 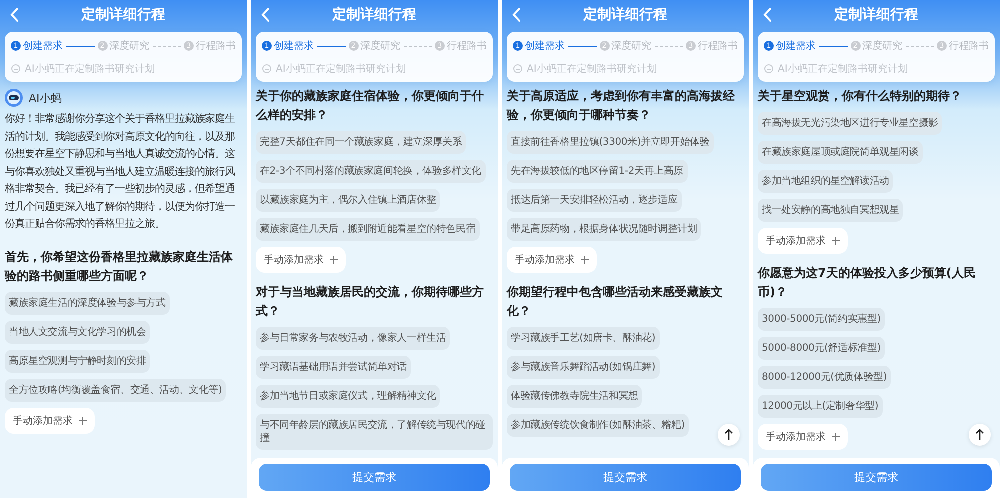 I want to click on option-chip: 参加当地组织的星空解读活动, so click(x=826, y=181).